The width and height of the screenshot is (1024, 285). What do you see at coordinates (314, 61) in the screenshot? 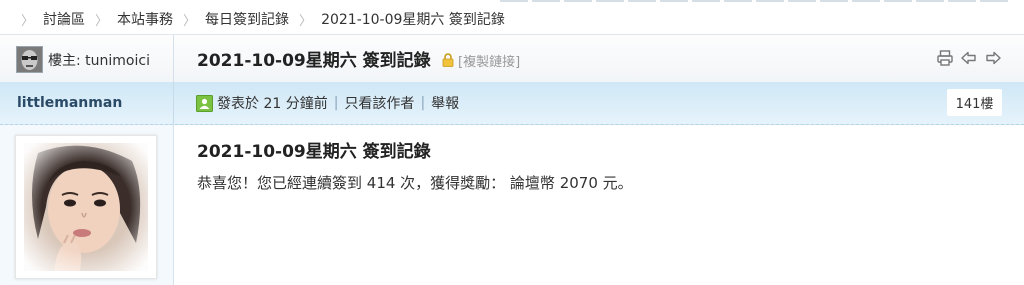
I see `thread-title: 2021-10-09星期六 簽到記錄` at bounding box center [314, 61].